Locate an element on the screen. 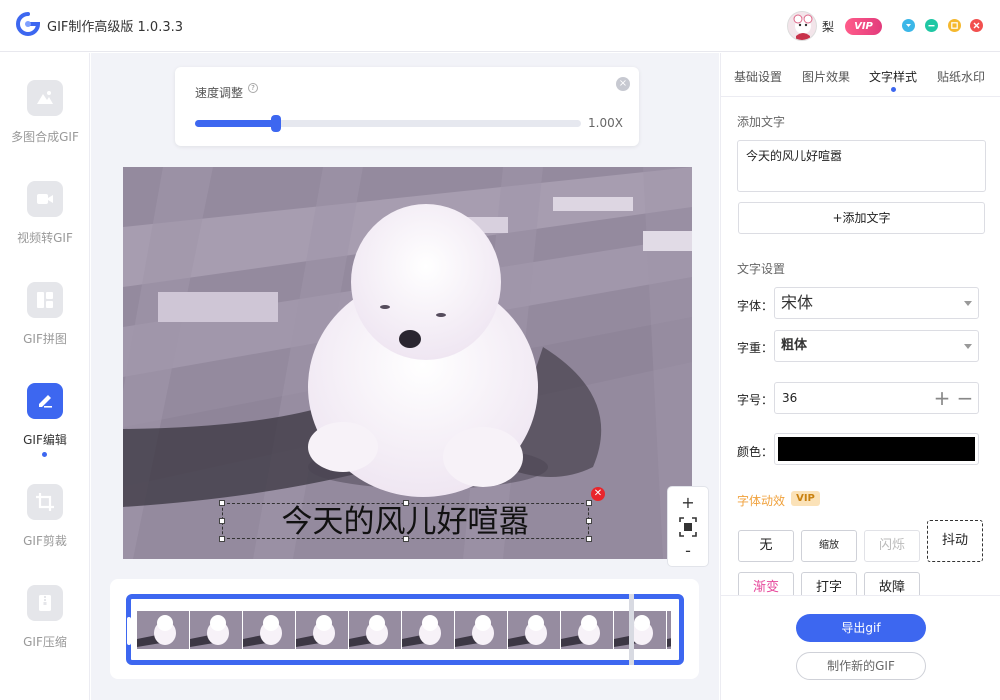  font-size-stepper: 36 + − is located at coordinates (876, 398).